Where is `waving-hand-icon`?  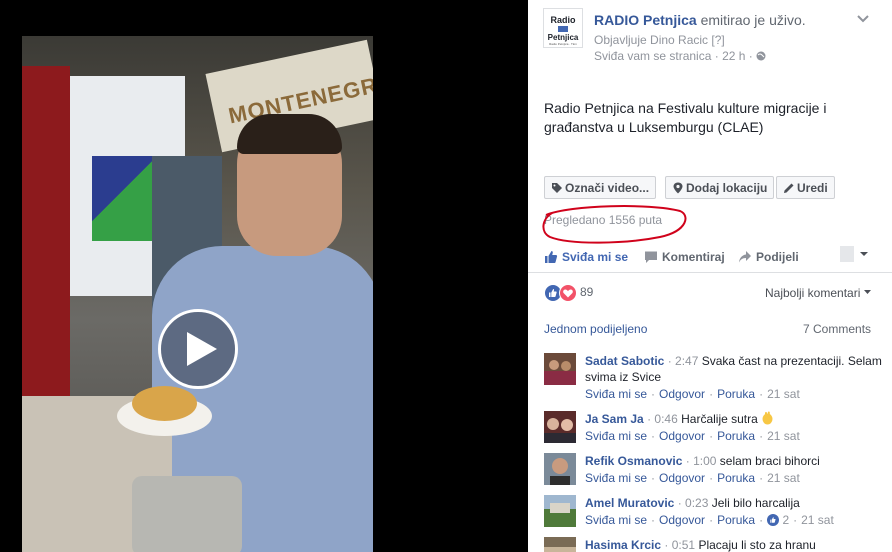 waving-hand-icon is located at coordinates (767, 418).